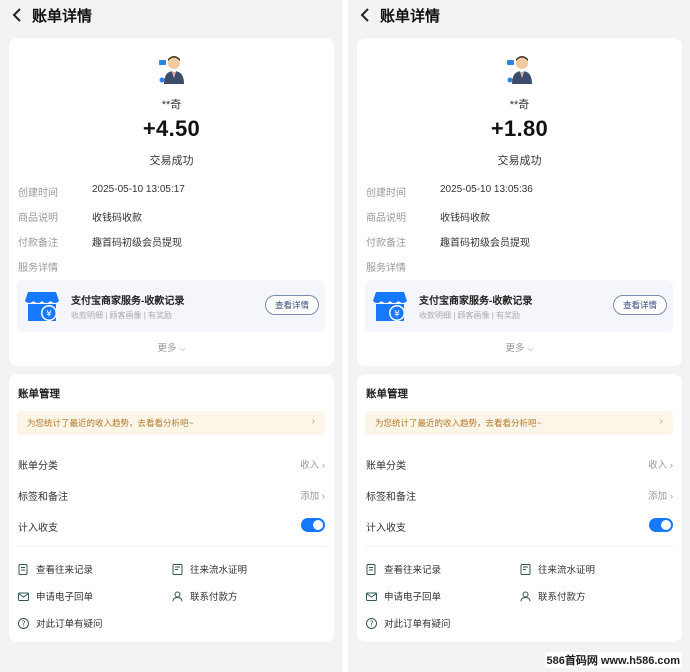  Describe the element at coordinates (171, 128) in the screenshot. I see `transaction-amount: +4.50` at that location.